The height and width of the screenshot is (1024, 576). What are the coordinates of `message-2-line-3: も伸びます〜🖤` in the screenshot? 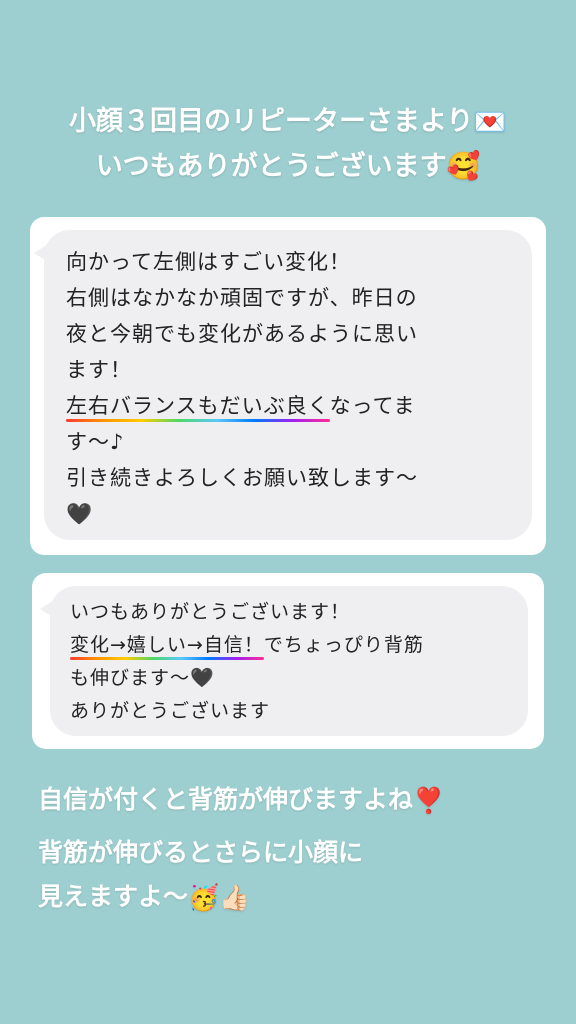 It's located at (142, 678).